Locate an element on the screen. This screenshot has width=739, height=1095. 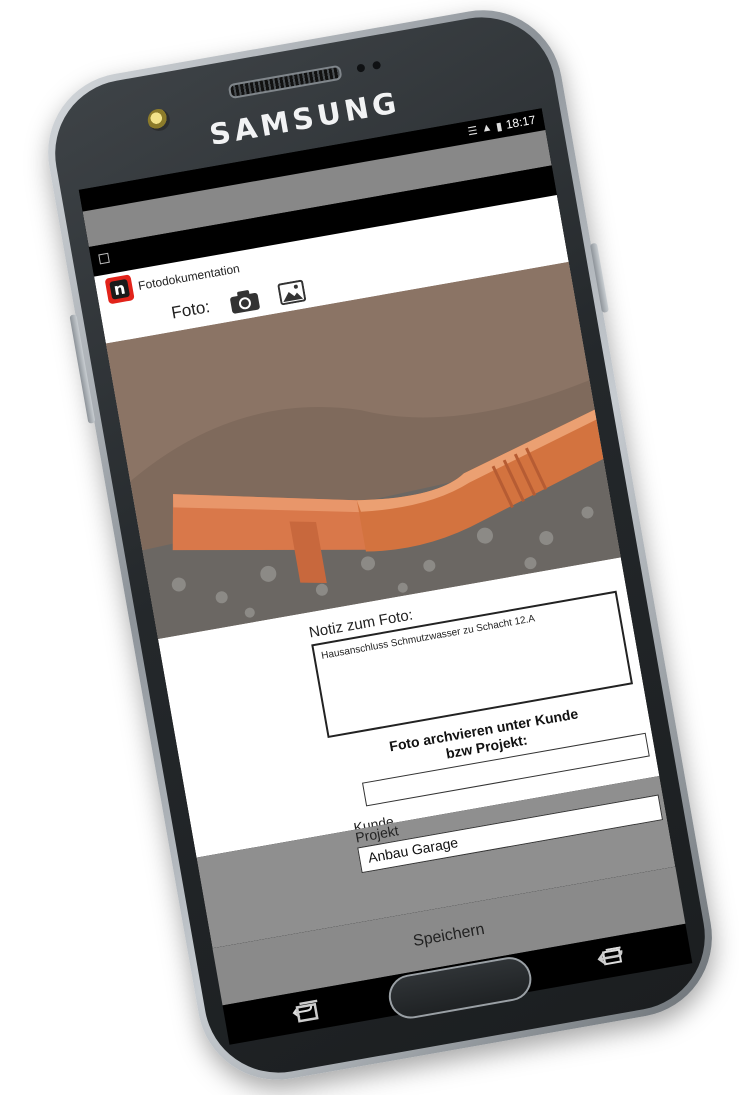
app-title: Fotodokumentation is located at coordinates (189, 277).